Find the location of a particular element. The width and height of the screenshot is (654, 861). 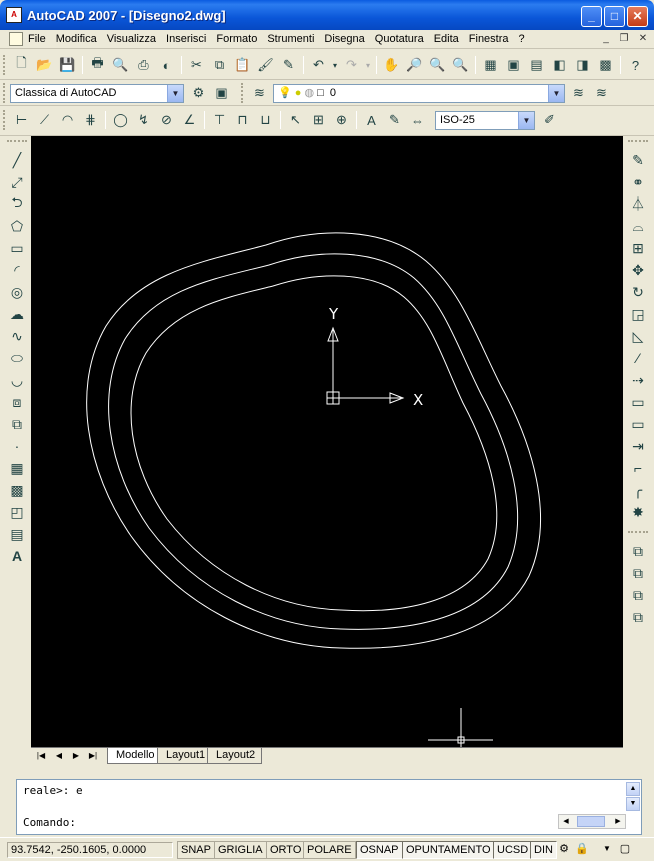

design-center-icon: ▣ is located at coordinates (513, 65).